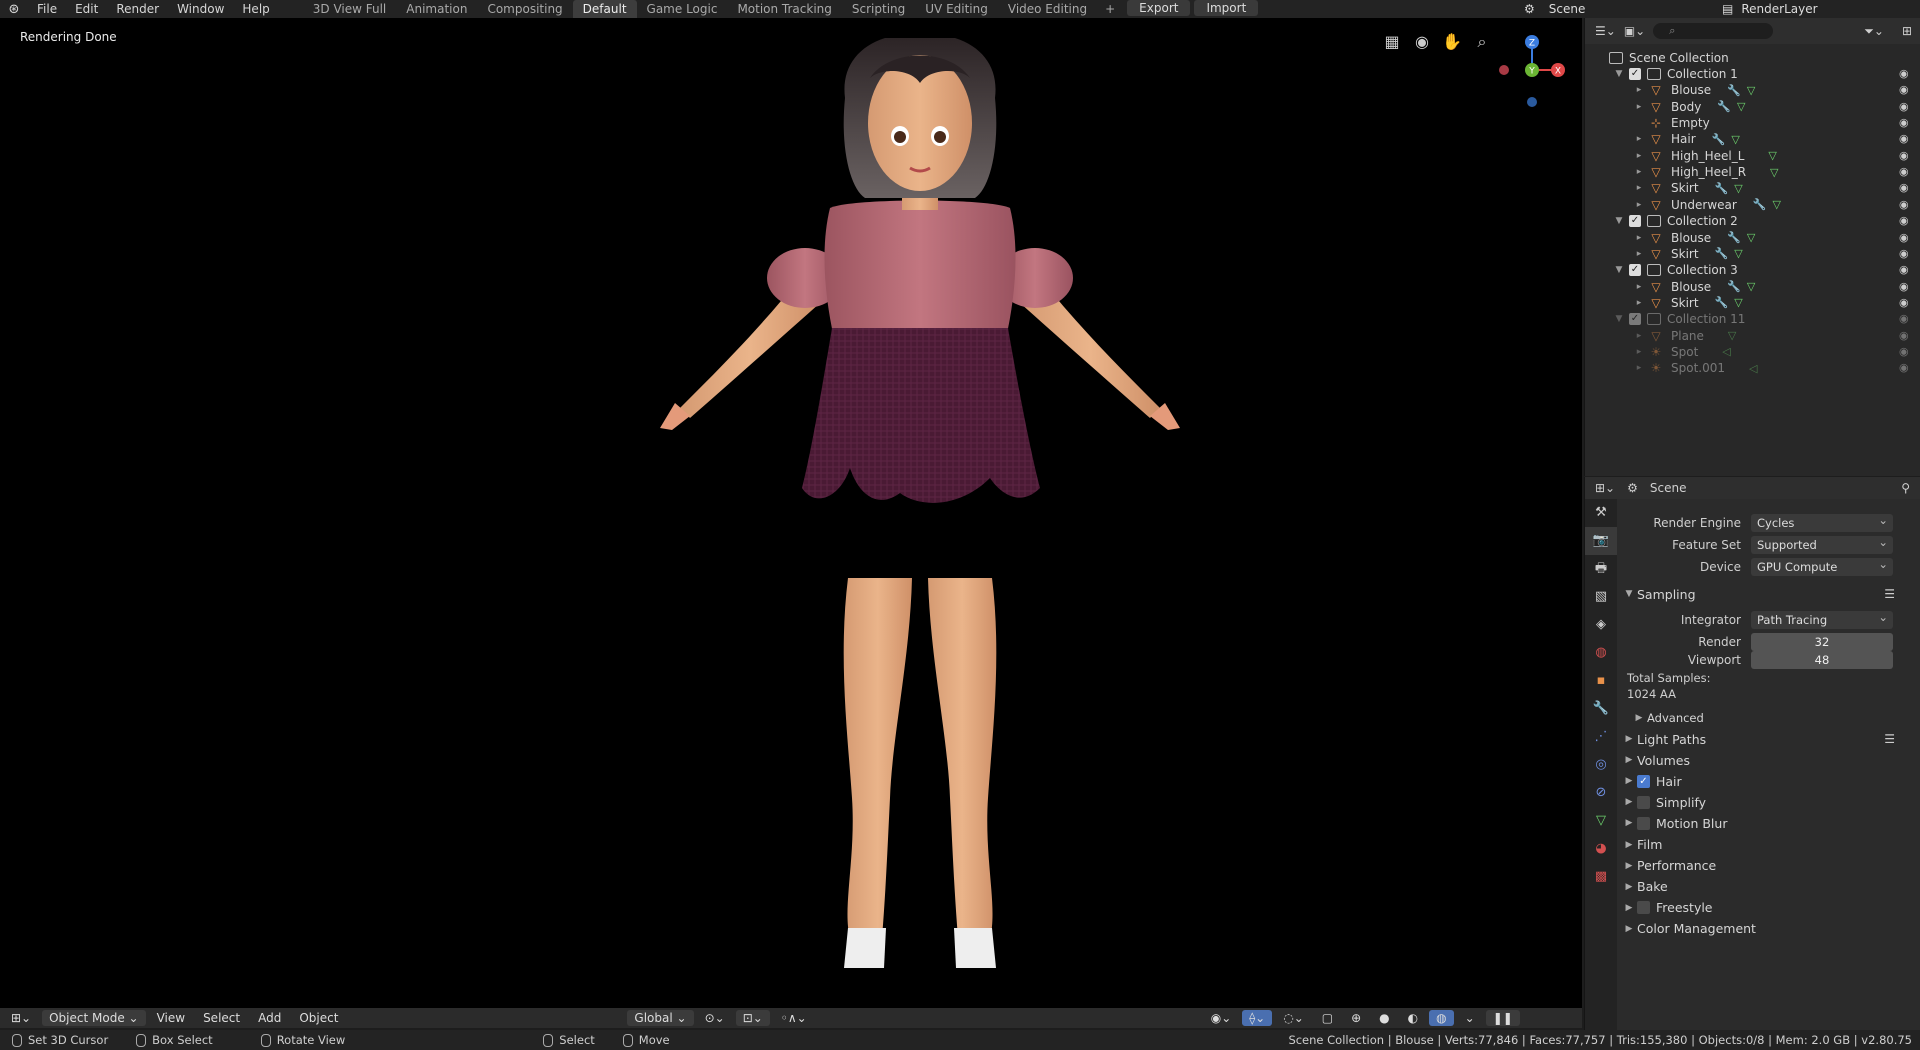 This screenshot has width=1920, height=1050. What do you see at coordinates (1770, 781) in the screenshot?
I see `section-hair: ▶ ✓ Hair` at bounding box center [1770, 781].